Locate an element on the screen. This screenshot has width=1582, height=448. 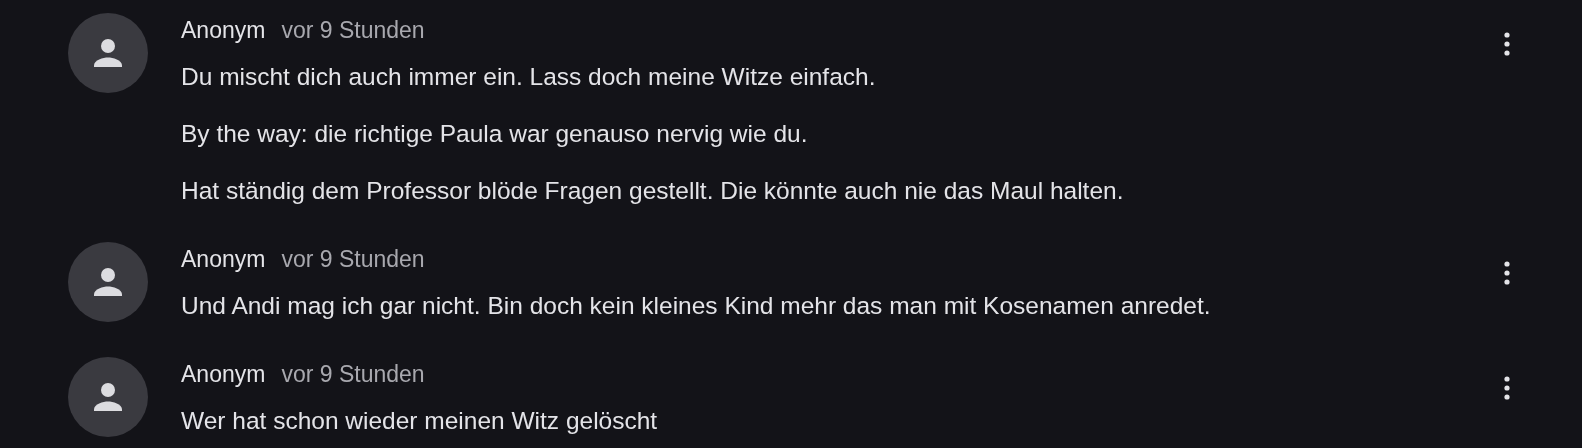
comment-text: Wer hat schon wieder meinen Witz gelöscht is located at coordinates (420, 421).